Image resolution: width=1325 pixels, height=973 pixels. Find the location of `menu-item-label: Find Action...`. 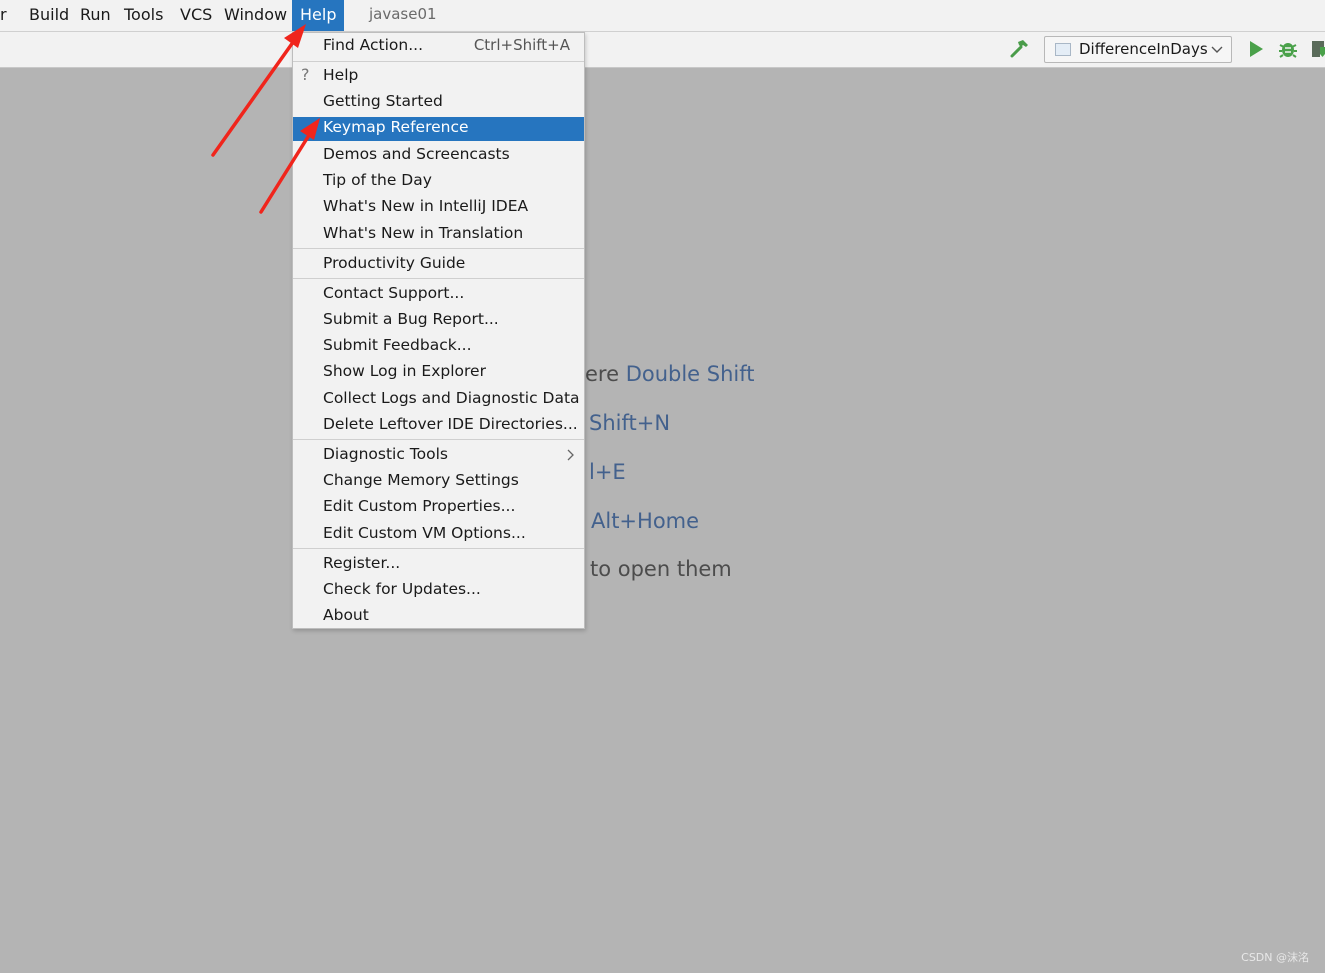

menu-item-label: Find Action... is located at coordinates (373, 45).